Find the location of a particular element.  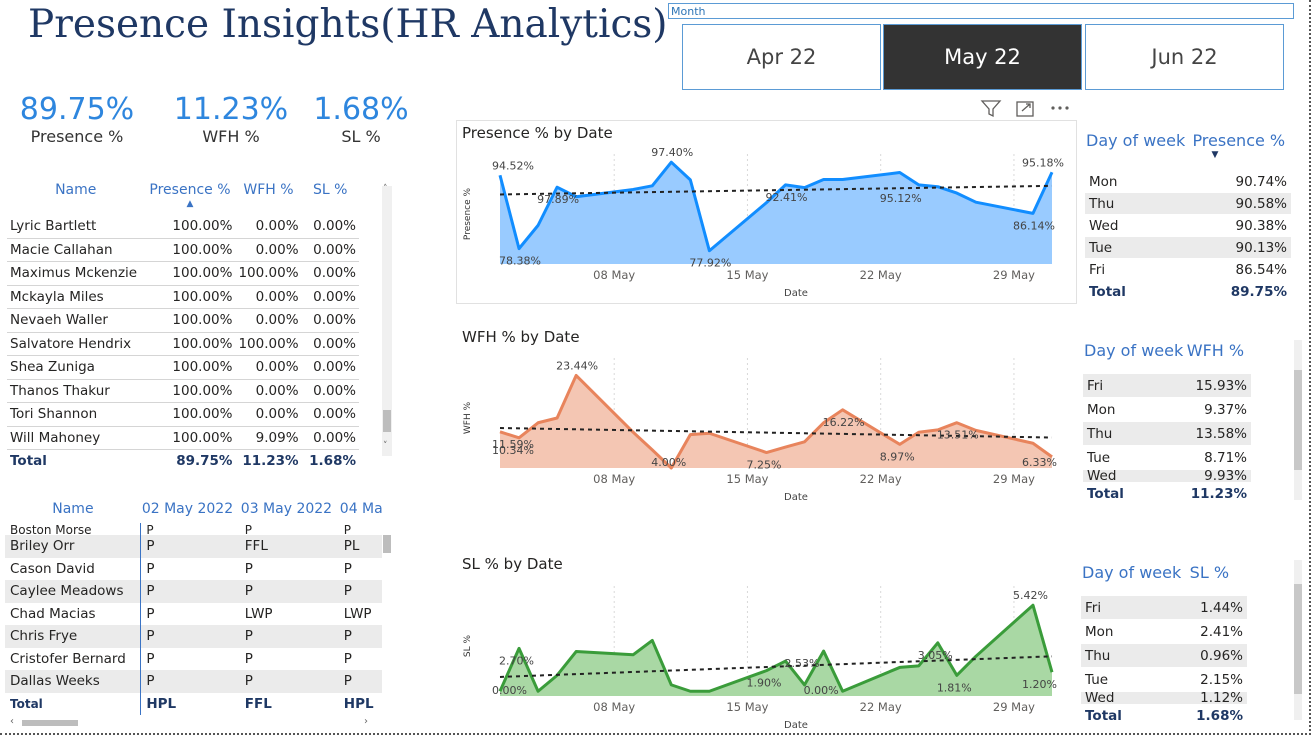

employee-name-cell: Tori Shannon is located at coordinates (76, 414).